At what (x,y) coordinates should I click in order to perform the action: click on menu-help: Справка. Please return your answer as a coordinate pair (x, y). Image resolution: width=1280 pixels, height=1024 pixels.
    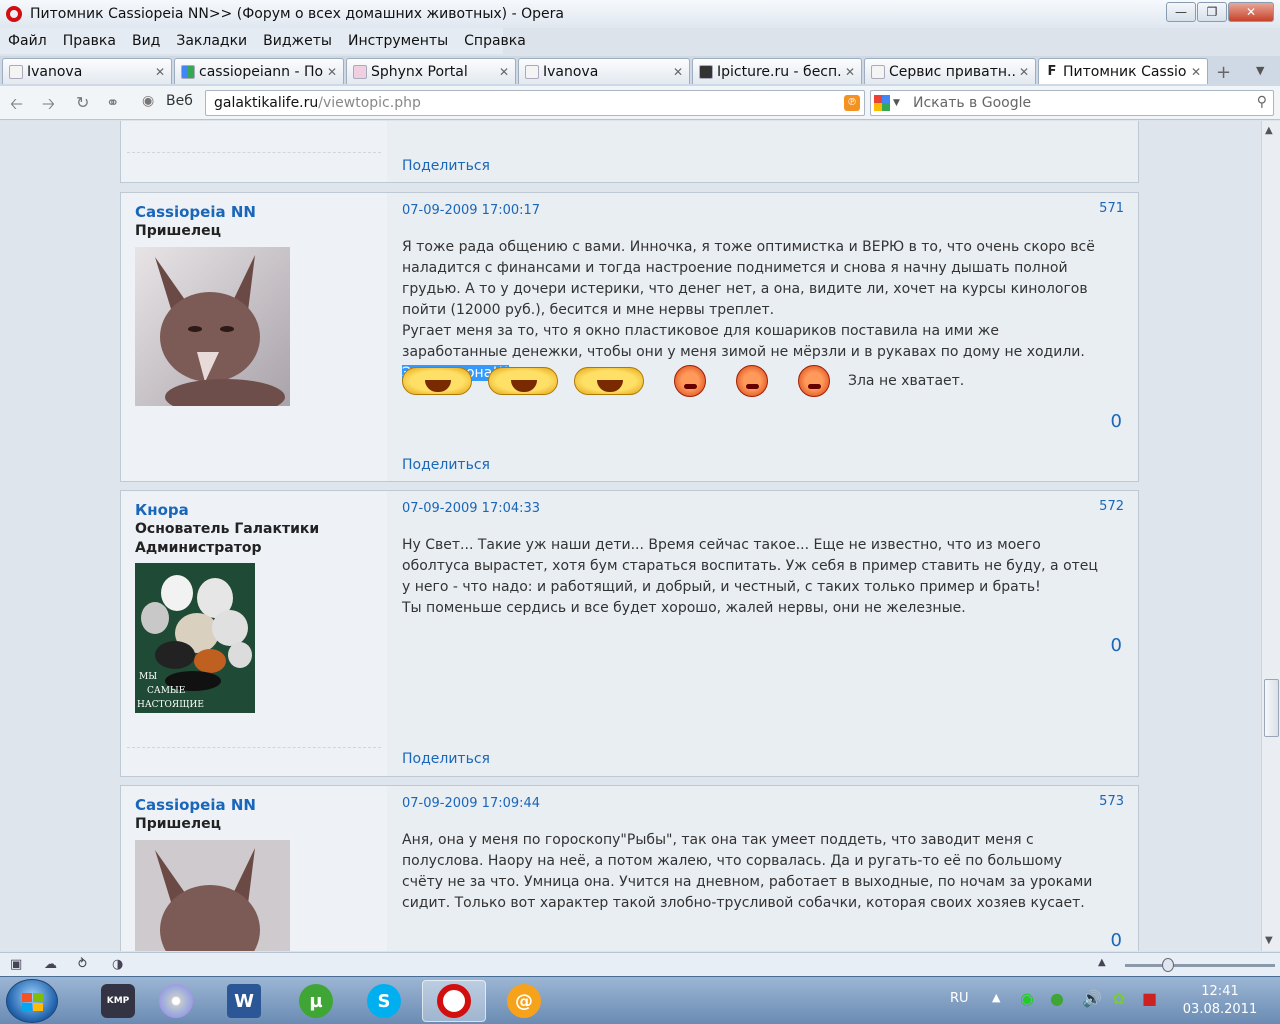
    Looking at the image, I should click on (495, 41).